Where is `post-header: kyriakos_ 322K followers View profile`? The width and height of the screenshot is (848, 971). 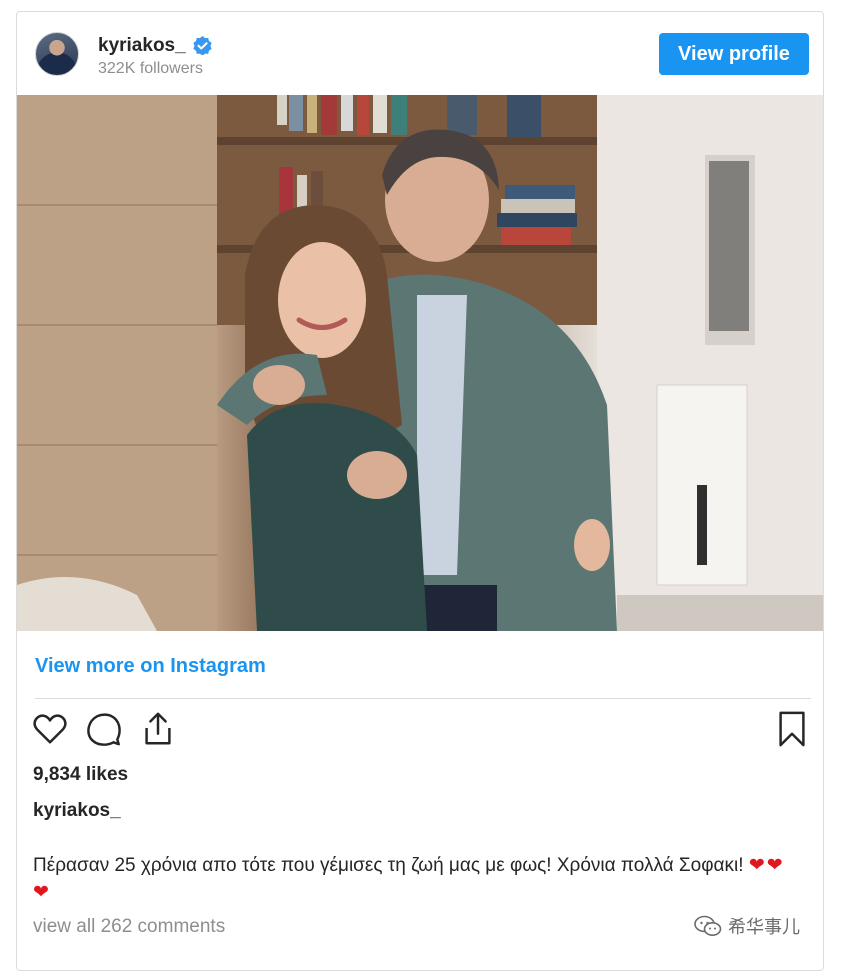 post-header: kyriakos_ 322K followers View profile is located at coordinates (420, 53).